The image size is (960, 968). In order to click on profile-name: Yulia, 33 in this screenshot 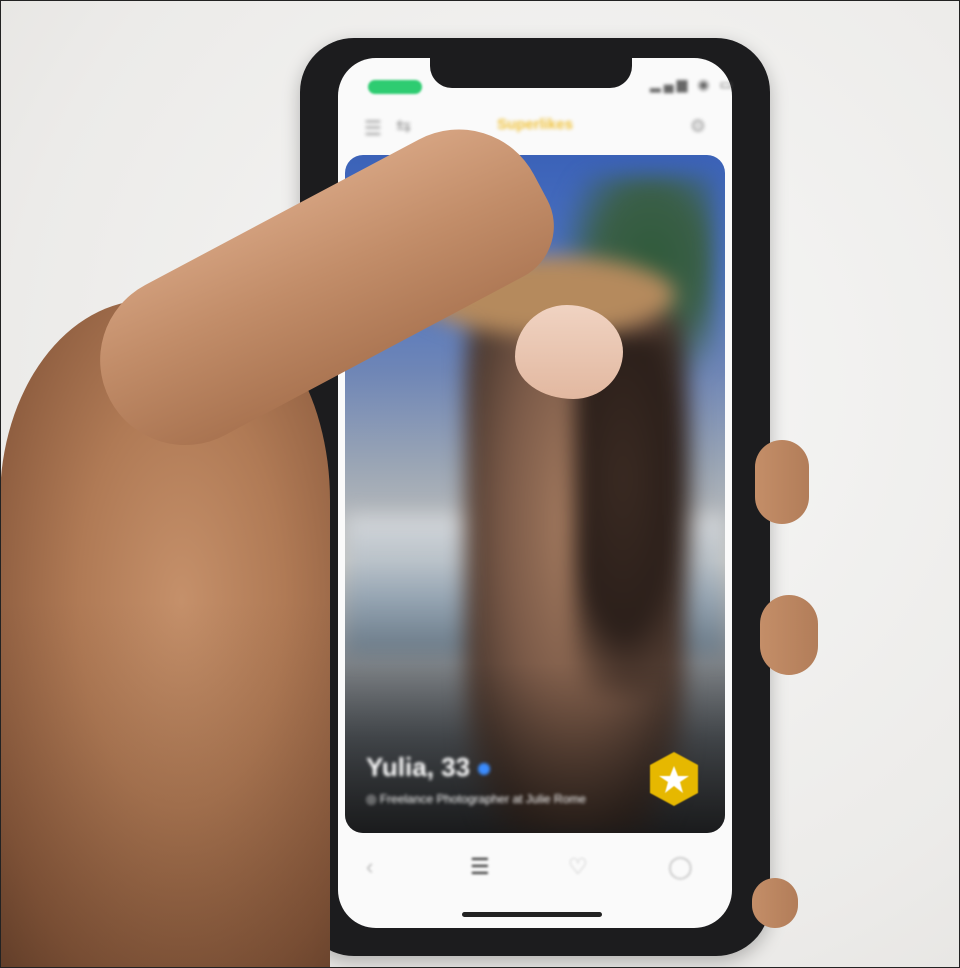, I will do `click(428, 767)`.